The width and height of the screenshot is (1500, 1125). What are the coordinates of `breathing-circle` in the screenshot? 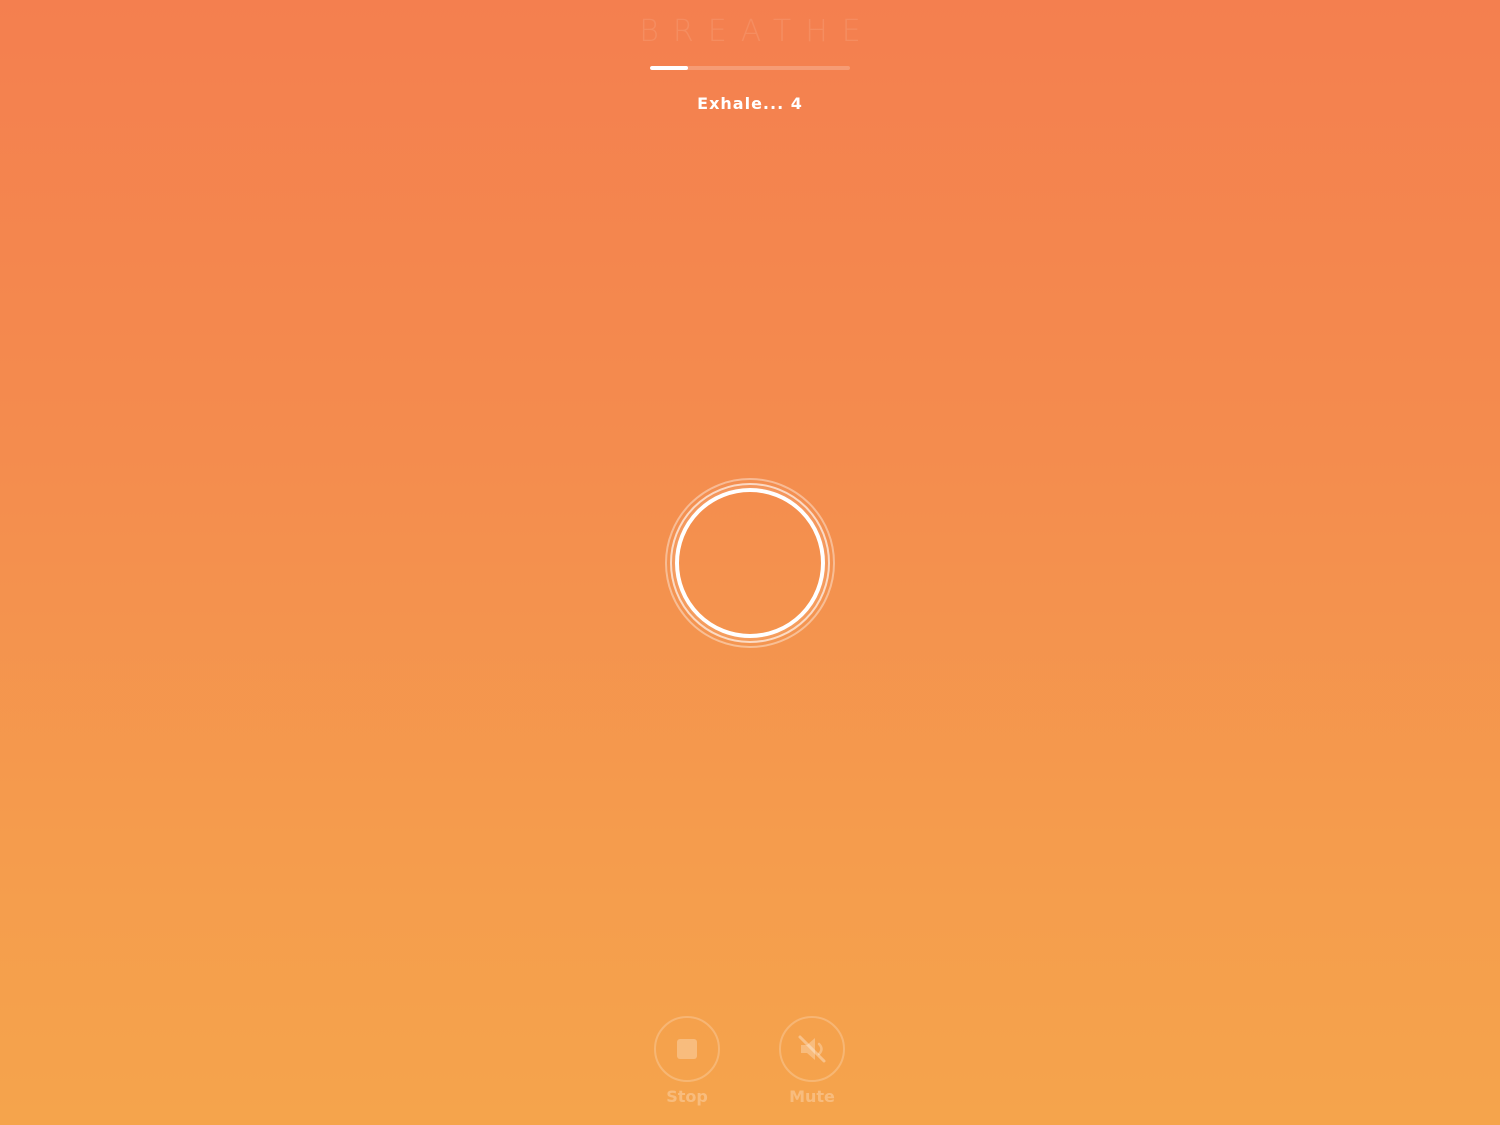 It's located at (750, 563).